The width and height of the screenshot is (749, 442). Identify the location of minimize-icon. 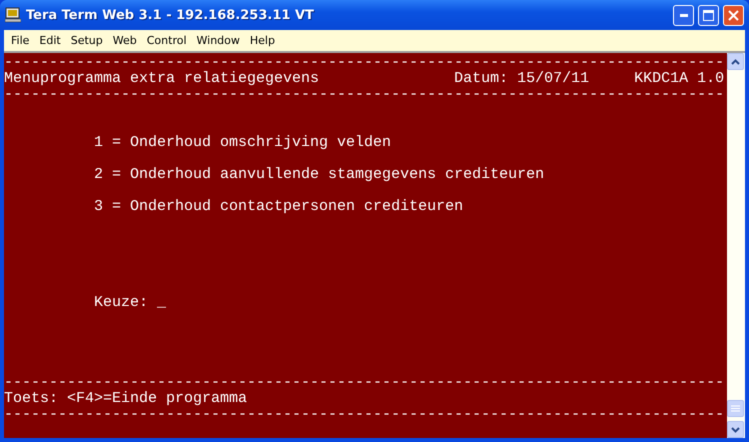
(684, 15).